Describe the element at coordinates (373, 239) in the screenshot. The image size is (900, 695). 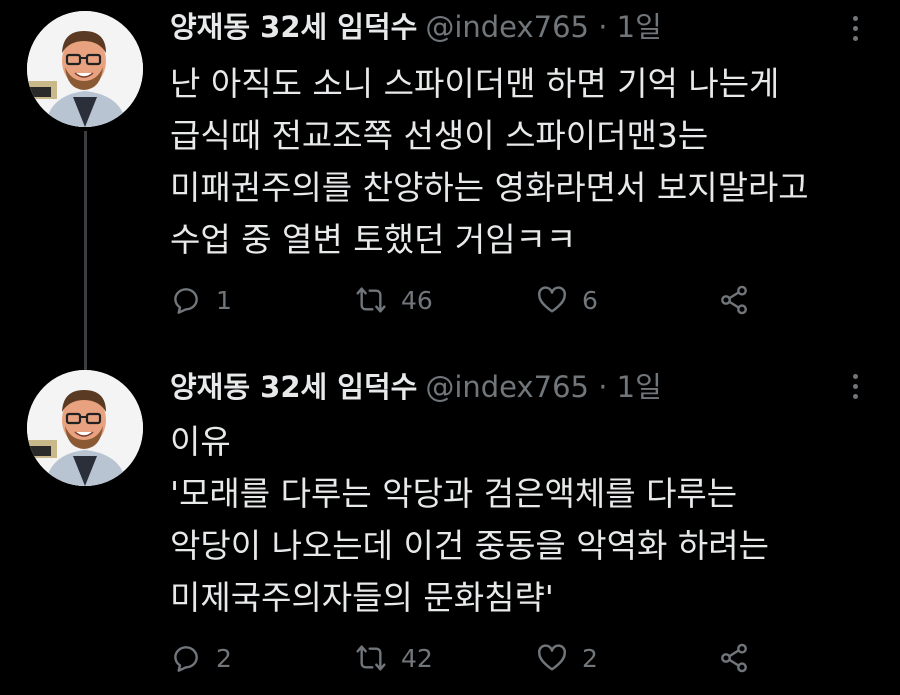
I see `tweet-text-line: 수업 중 열변 토했던 거임ㅋㅋ` at that location.